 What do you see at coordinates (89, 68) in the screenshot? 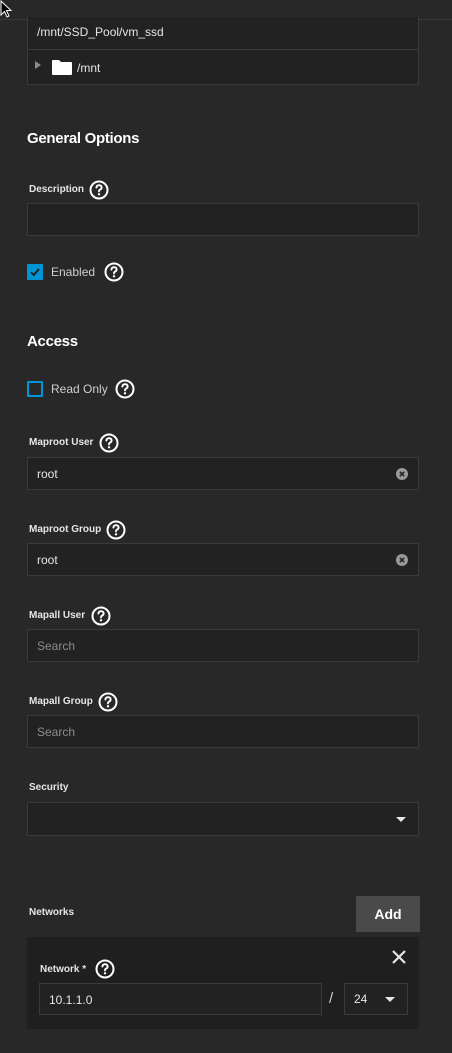
I see `tree-node-label: /mnt` at bounding box center [89, 68].